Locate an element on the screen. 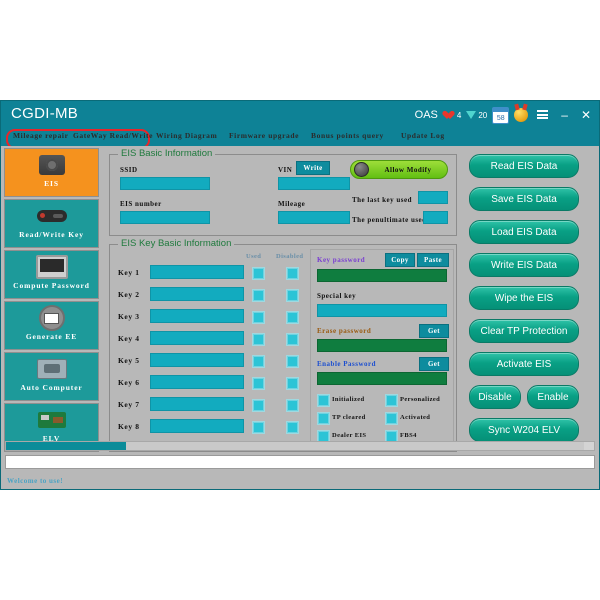 This screenshot has height=600, width=600. heart-count: 4 is located at coordinates (459, 115).